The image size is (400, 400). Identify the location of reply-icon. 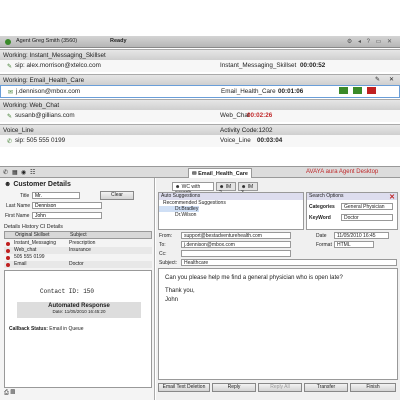
(357, 90).